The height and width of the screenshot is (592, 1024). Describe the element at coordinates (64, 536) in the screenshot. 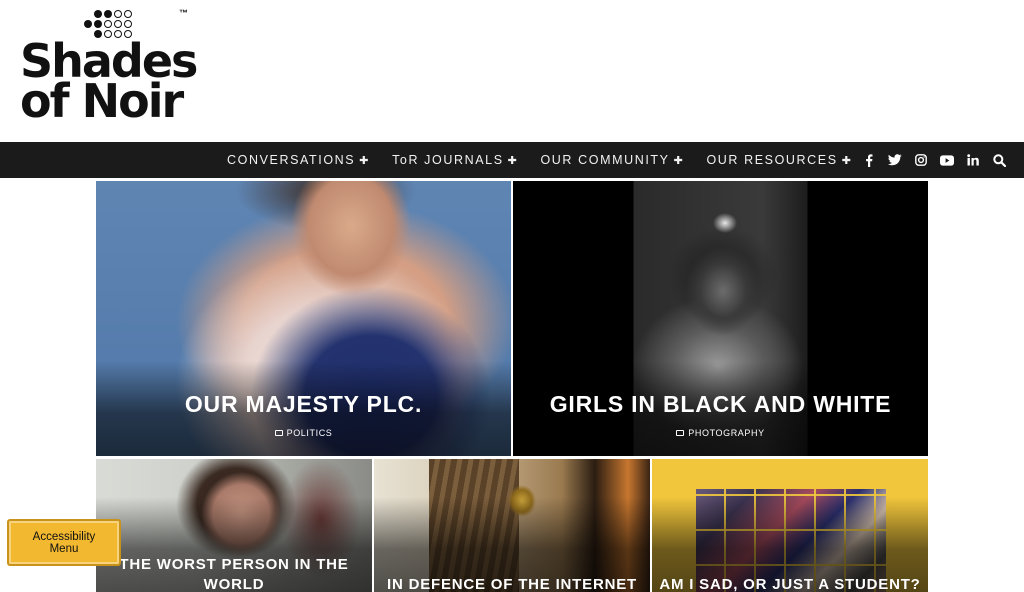

I see `accessibility-label-line1: Accessibility` at that location.